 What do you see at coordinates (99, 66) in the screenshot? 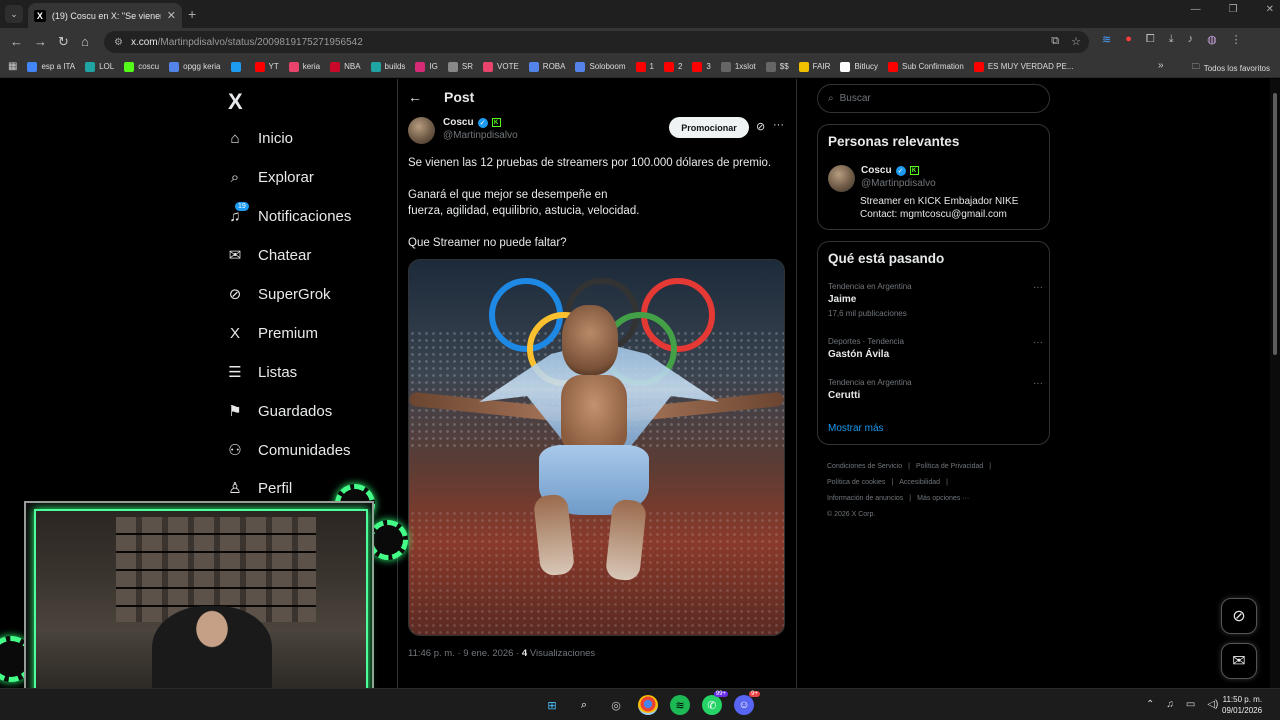
I see `bookmark-item: LOL` at bounding box center [99, 66].